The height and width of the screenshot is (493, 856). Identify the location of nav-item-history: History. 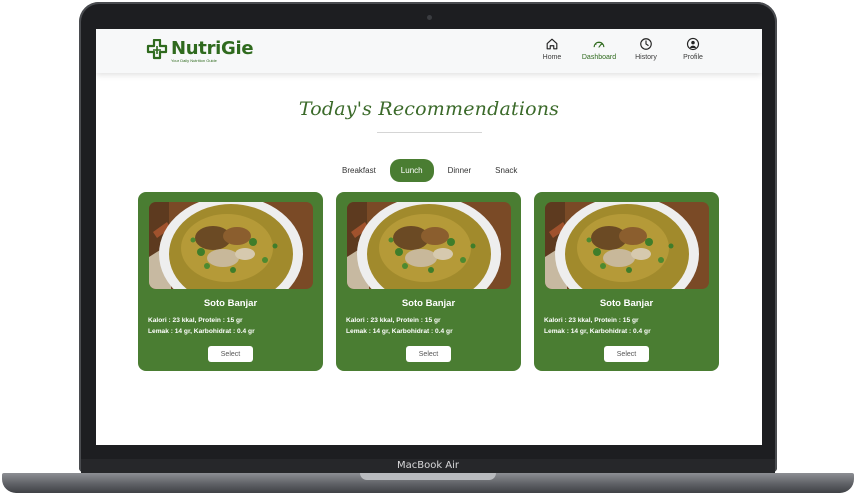
(646, 49).